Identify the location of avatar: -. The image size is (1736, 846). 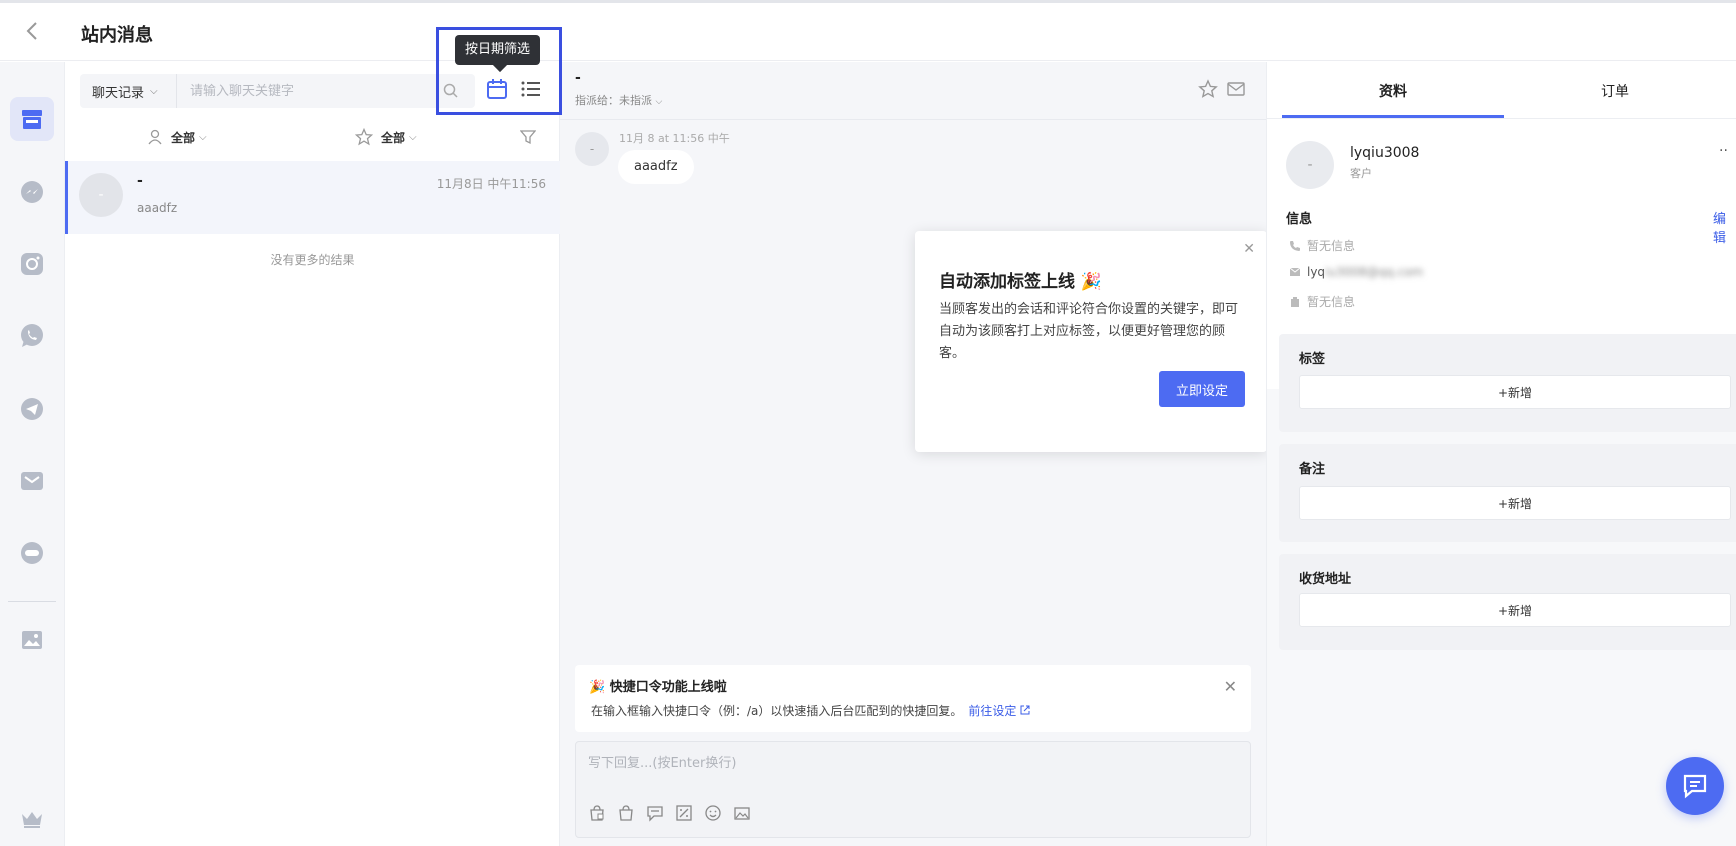
(101, 195).